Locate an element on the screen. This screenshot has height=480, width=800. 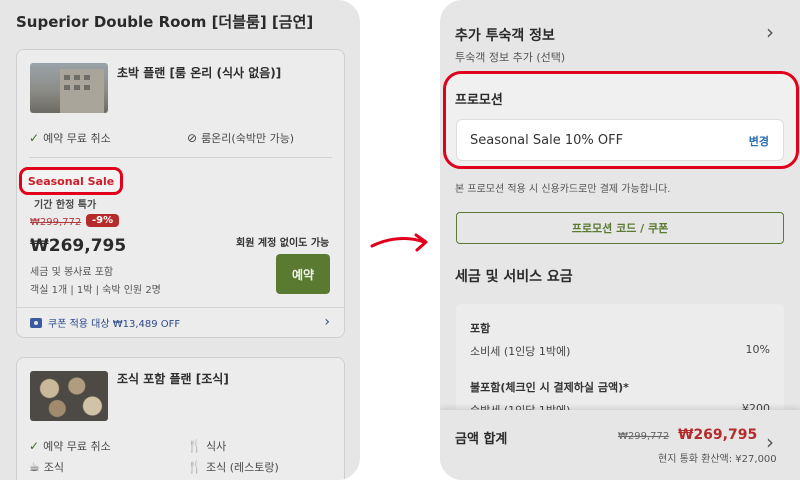
promotion-note: 본 프로모션 적용 시 신용카드로만 결제 가능합니다. is located at coordinates (563, 189).